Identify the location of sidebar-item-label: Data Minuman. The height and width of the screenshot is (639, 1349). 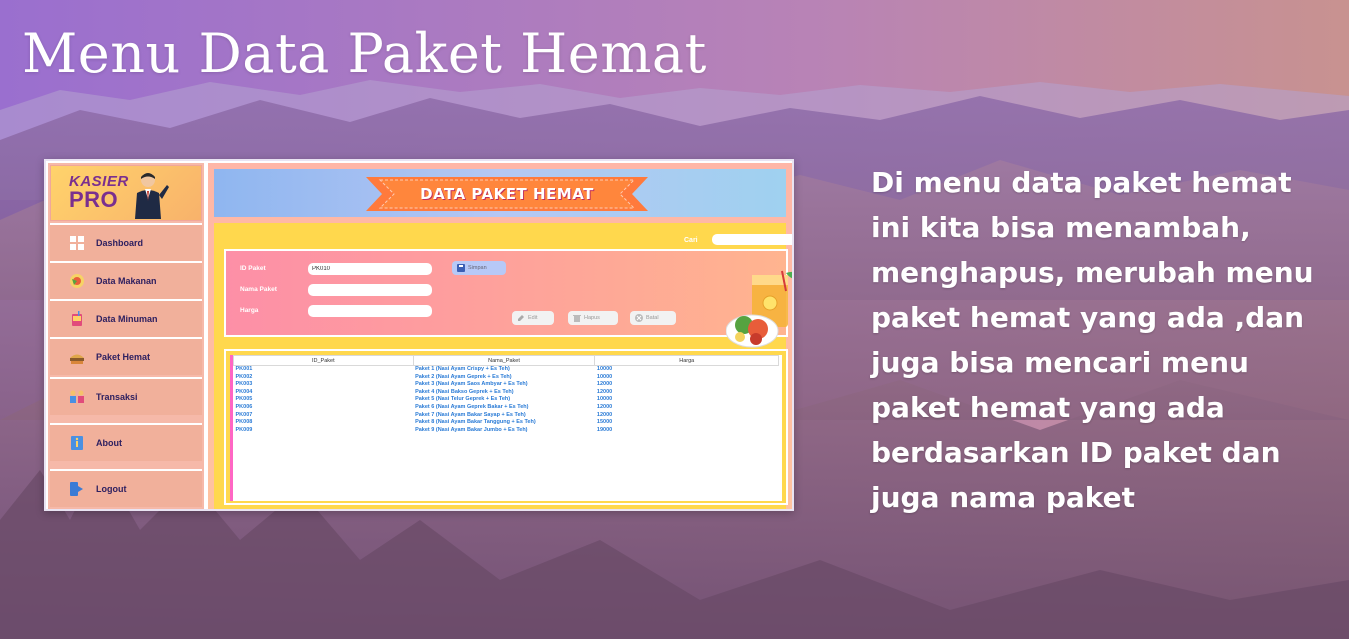
(127, 319).